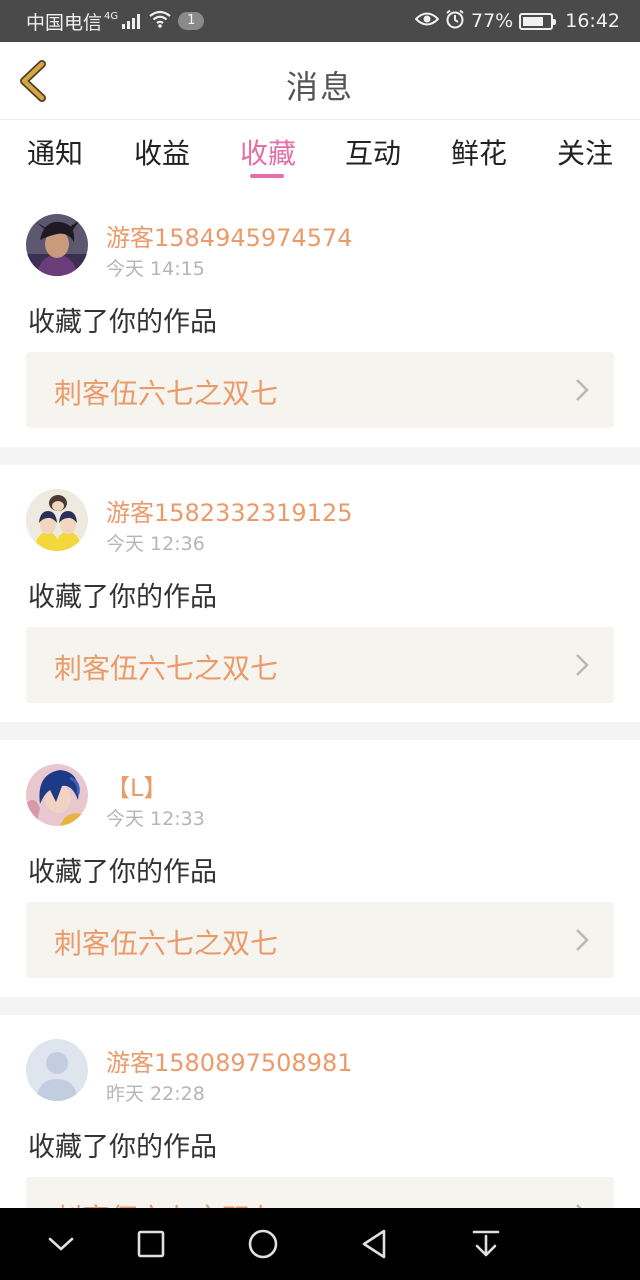 The image size is (640, 1280). What do you see at coordinates (229, 235) in the screenshot?
I see `username: 游客1584945974574` at bounding box center [229, 235].